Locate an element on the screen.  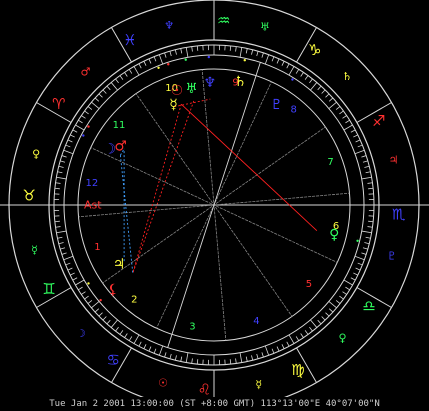
house-number-label: 2 is located at coordinates (134, 299).